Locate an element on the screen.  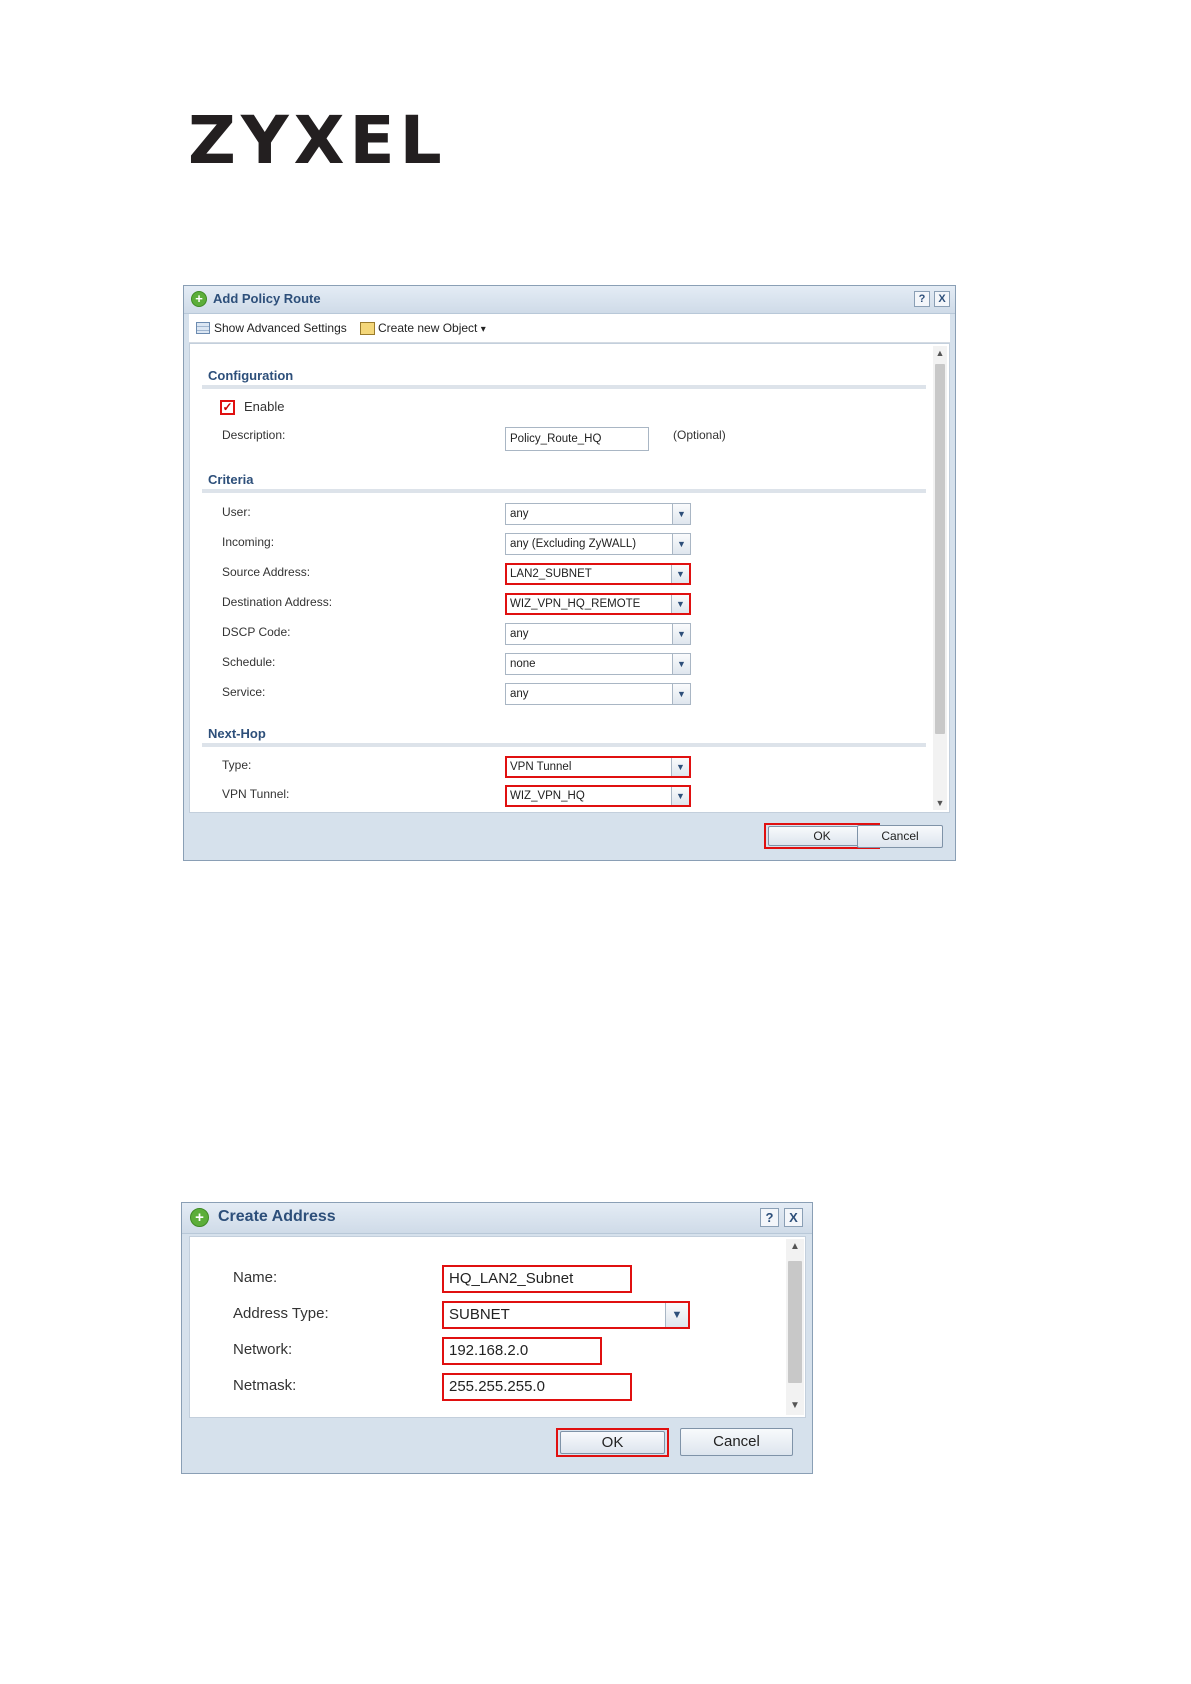
next-hop-heading: Next-Hop is located at coordinates (237, 733).